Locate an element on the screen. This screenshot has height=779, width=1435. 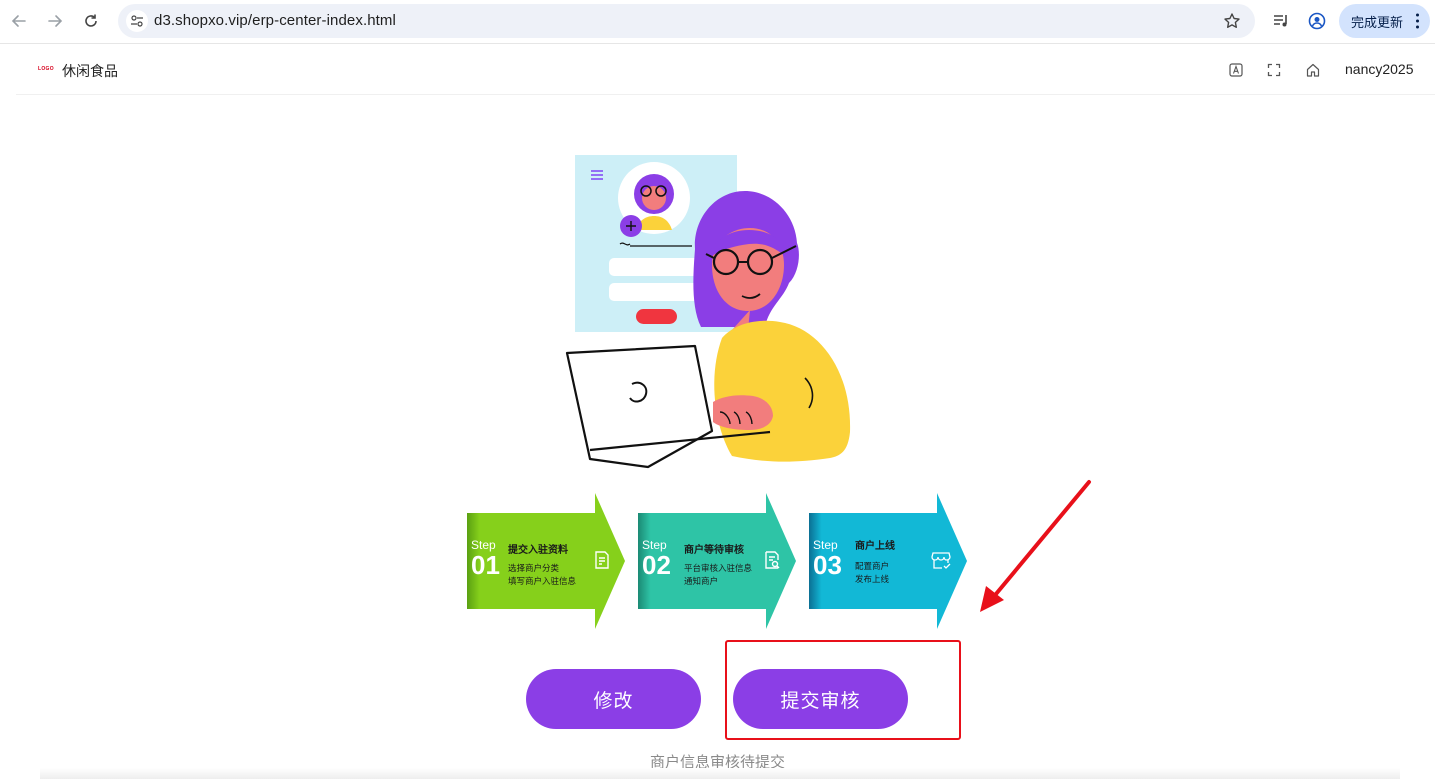
store-check-icon is located at coordinates (941, 560).